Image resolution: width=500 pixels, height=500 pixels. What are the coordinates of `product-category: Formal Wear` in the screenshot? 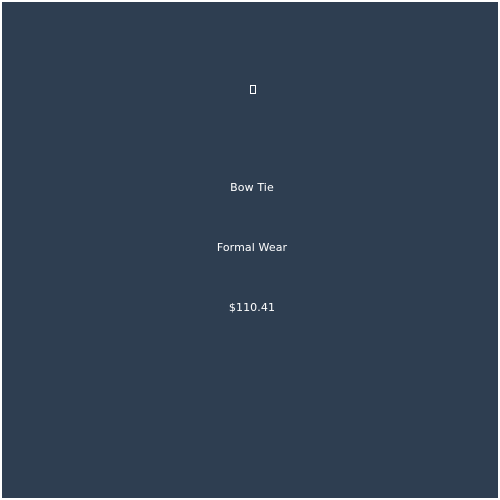 It's located at (252, 247).